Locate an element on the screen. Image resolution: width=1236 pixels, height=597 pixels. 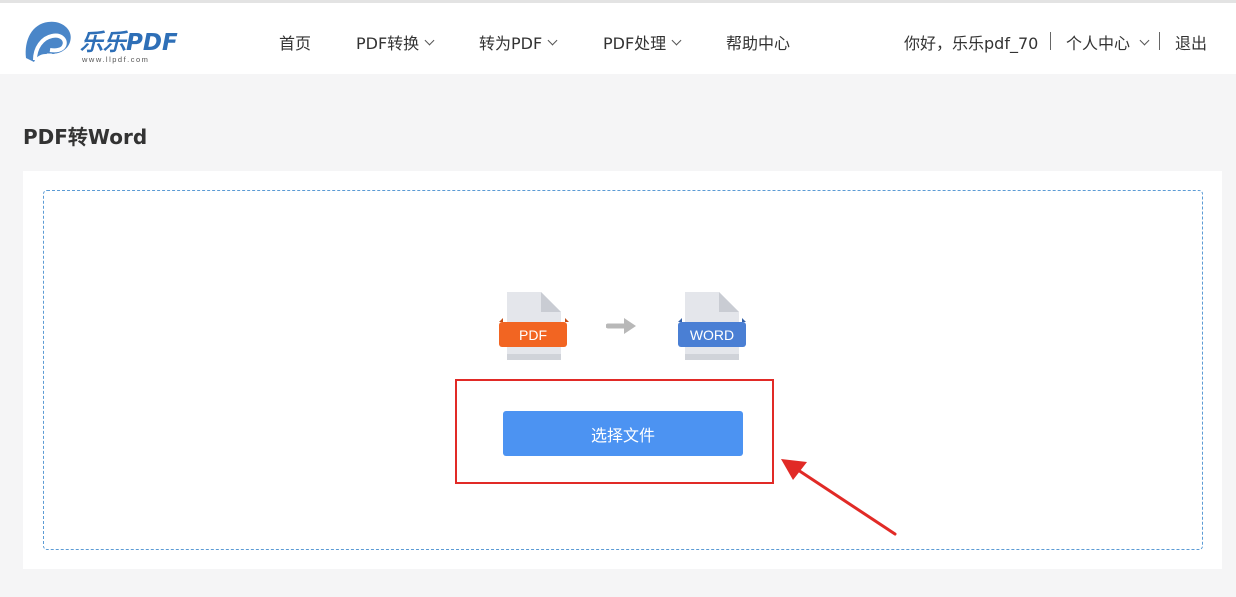
nav-pdf-convert: PDF转换 is located at coordinates (395, 42).